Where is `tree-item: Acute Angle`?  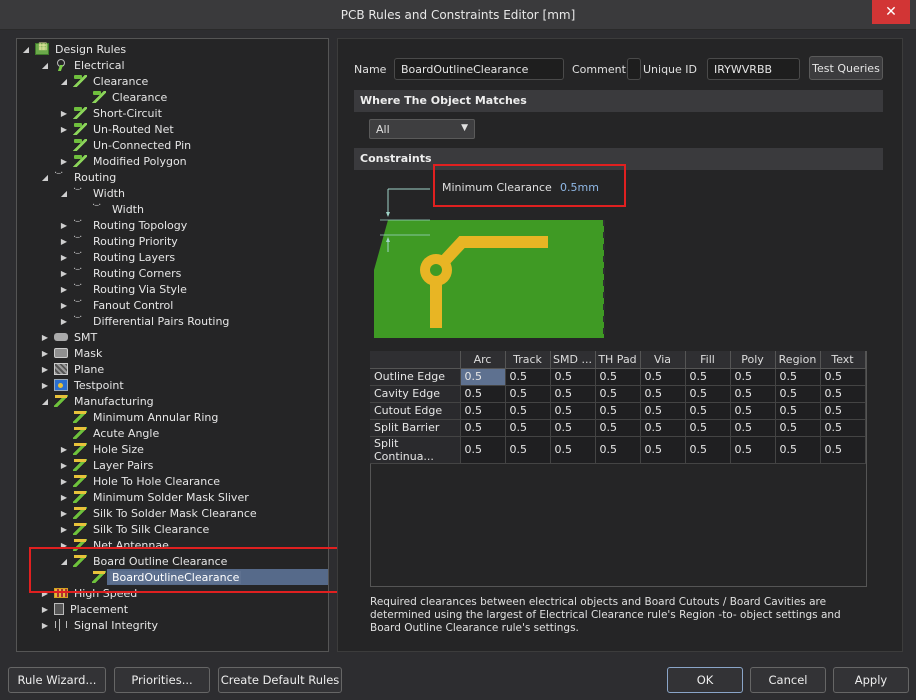 tree-item: Acute Angle is located at coordinates (110, 433).